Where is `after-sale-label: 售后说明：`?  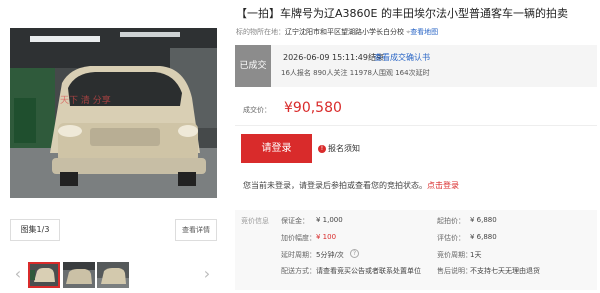 after-sale-label: 售后说明： is located at coordinates (454, 271).